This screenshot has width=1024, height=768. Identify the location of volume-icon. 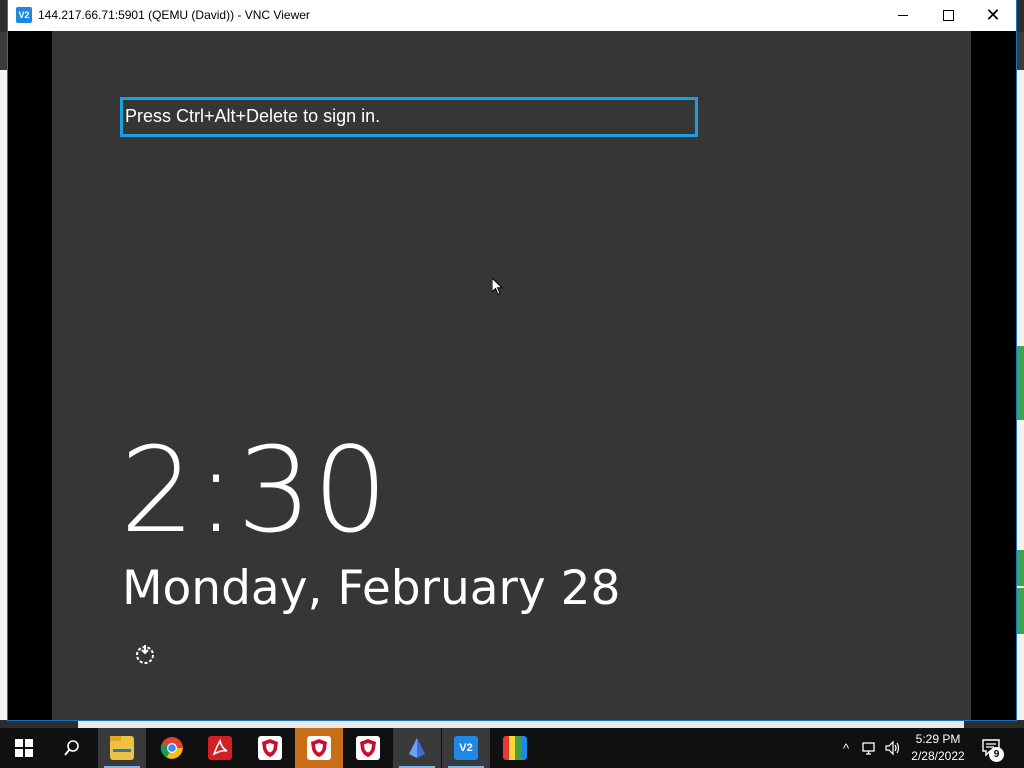
(893, 748).